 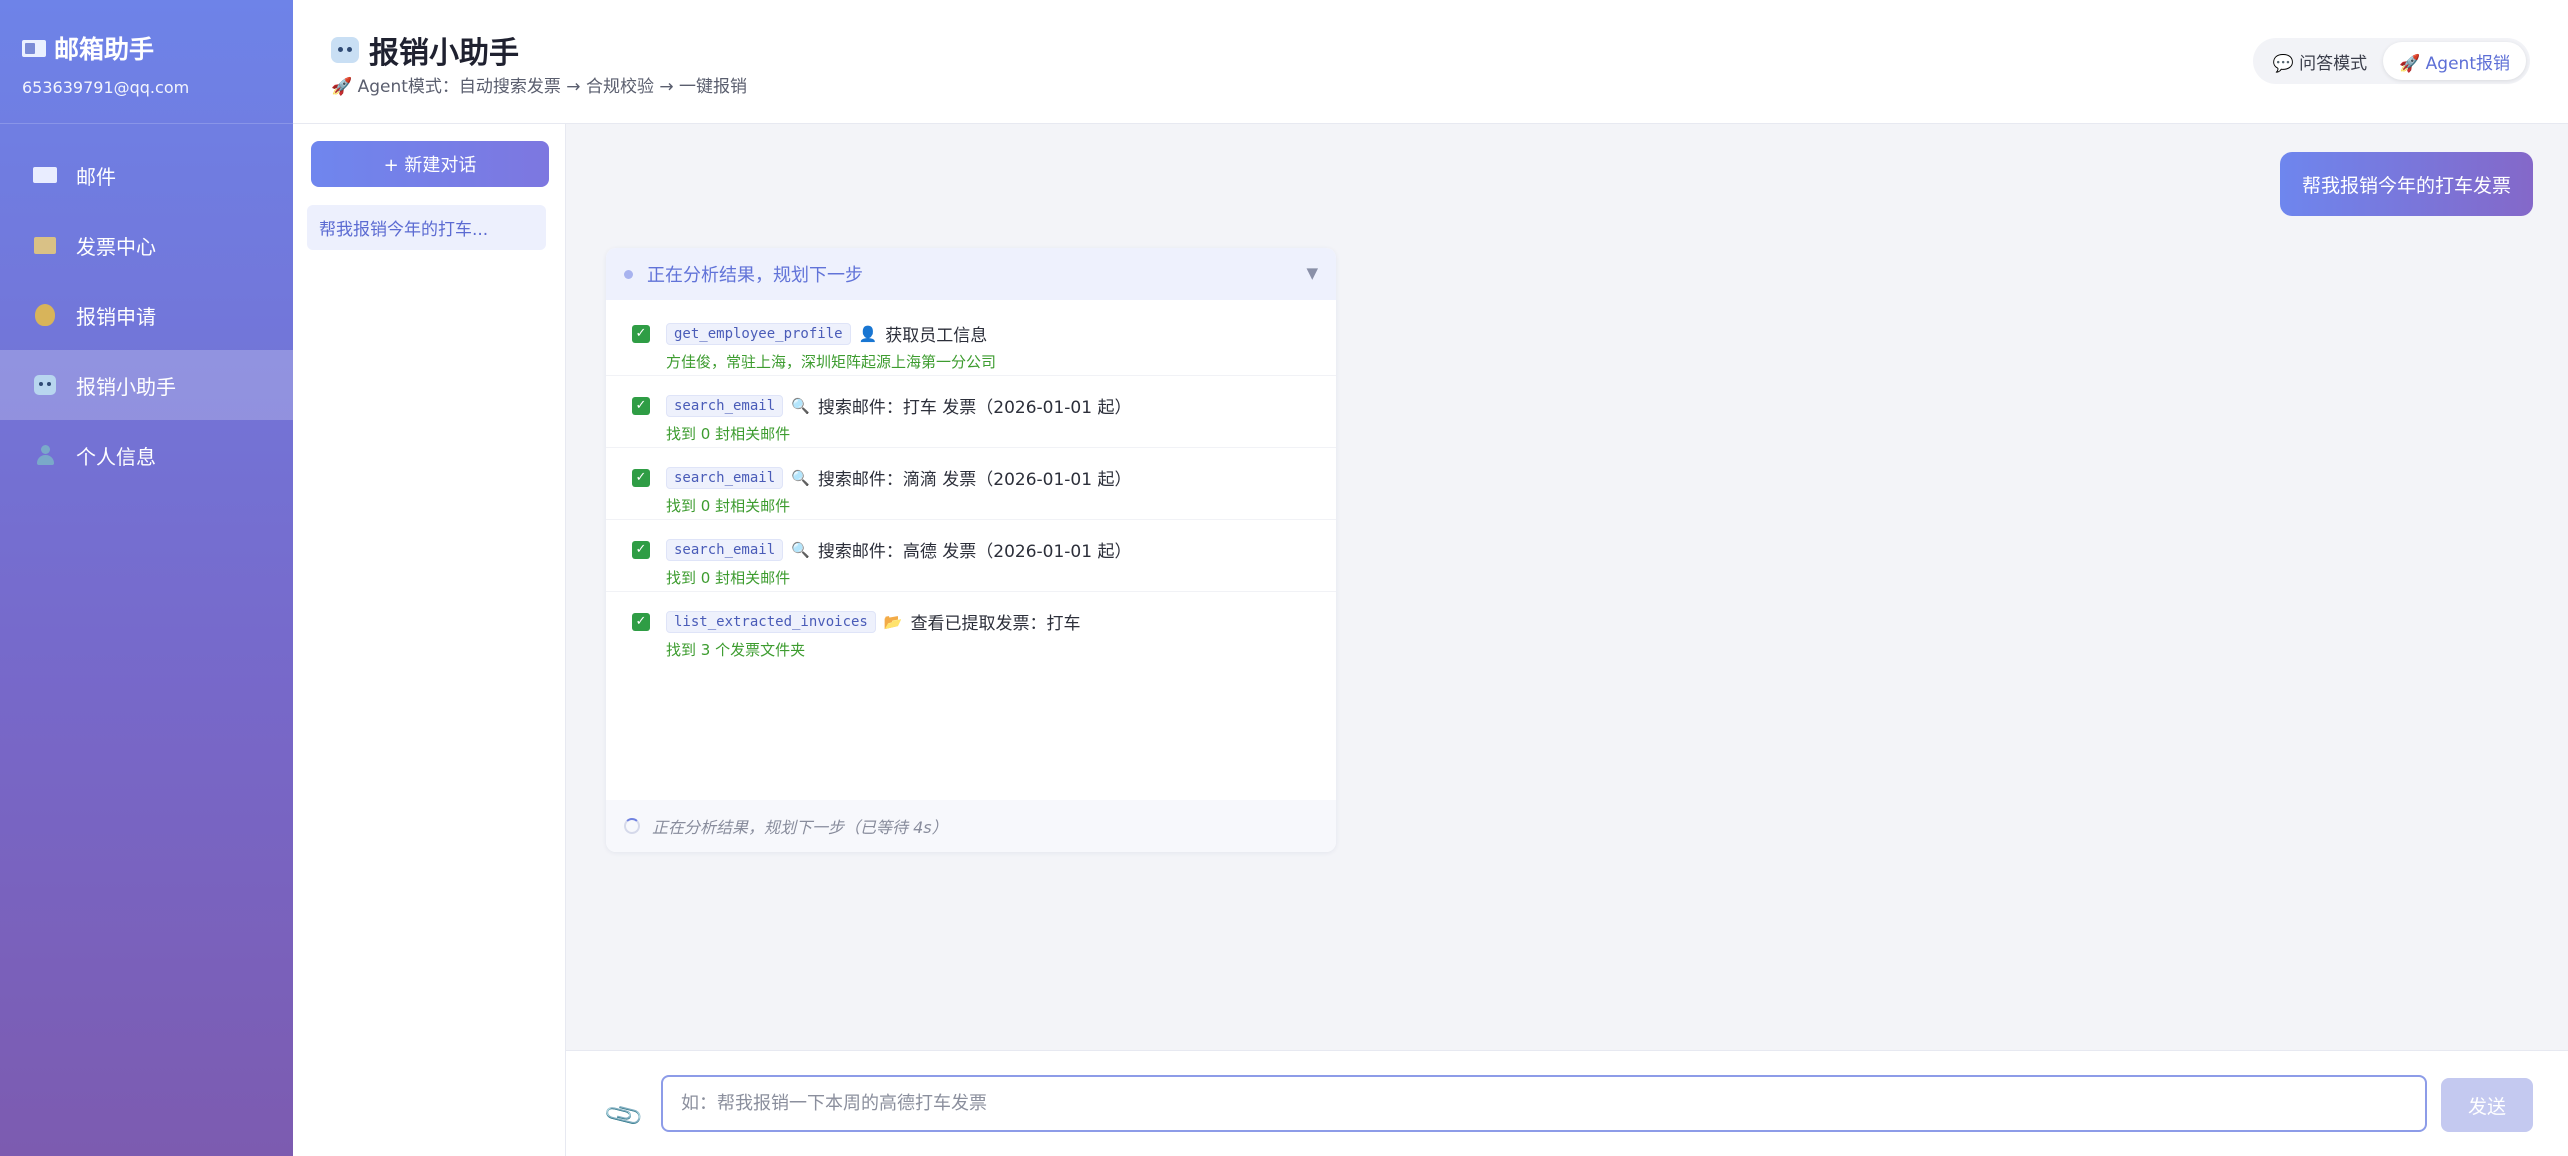 What do you see at coordinates (2320, 61) in the screenshot?
I see `qa-mode-button: 💬 问答模式` at bounding box center [2320, 61].